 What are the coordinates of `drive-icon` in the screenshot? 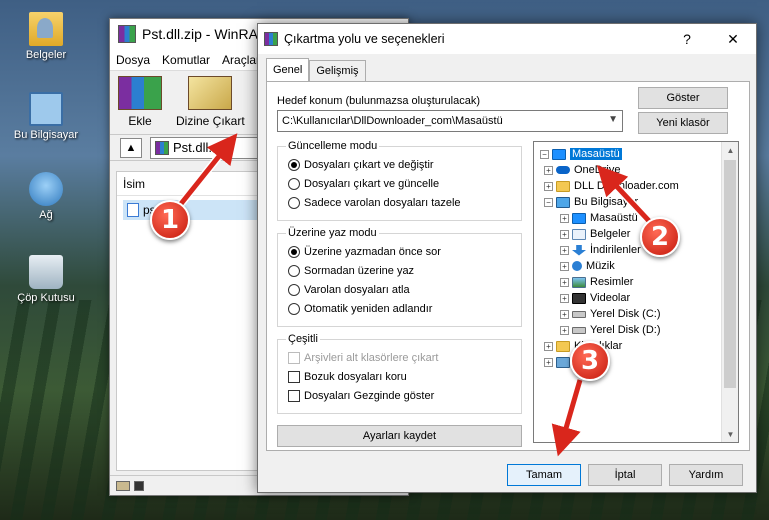 It's located at (123, 485).